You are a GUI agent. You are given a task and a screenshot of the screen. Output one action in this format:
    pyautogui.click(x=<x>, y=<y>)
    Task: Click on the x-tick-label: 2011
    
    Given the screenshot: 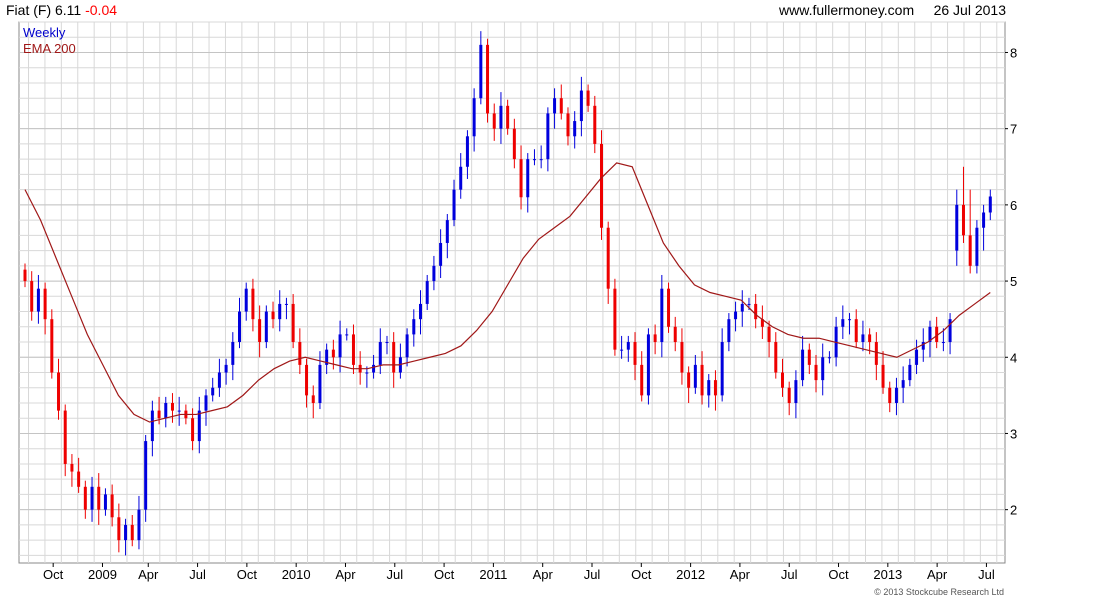 What is the action you would take?
    pyautogui.click(x=493, y=574)
    